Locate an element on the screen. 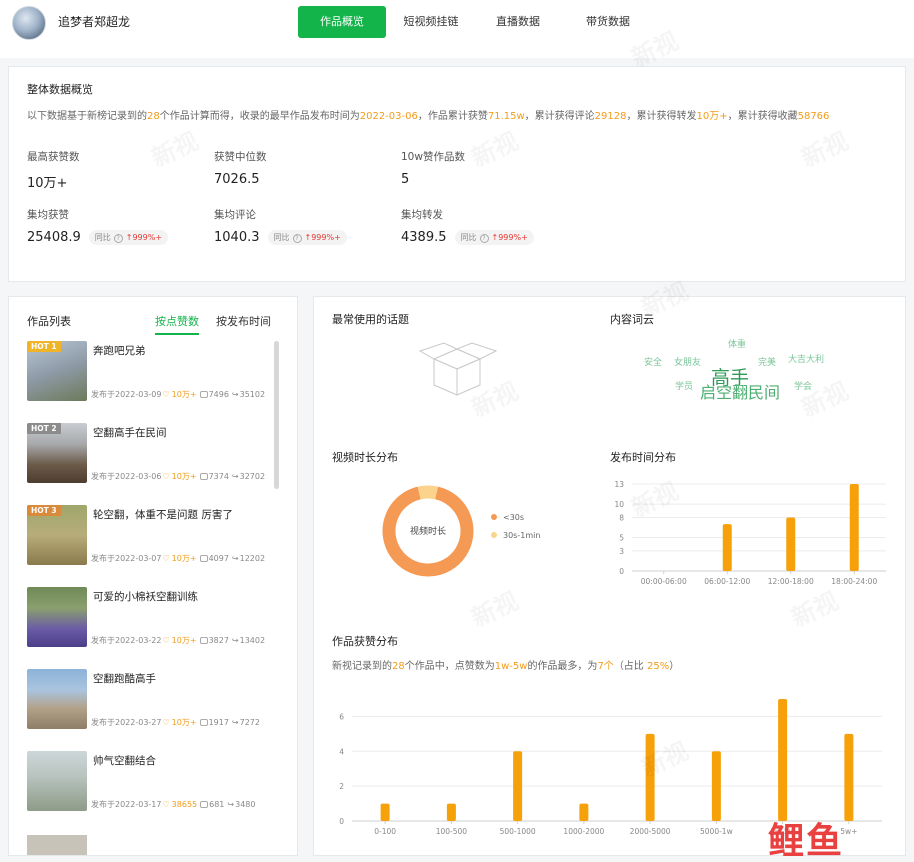  video-stats: 发布于2022-03-06 ♡ 10万+ 7374 ↪ 32702 is located at coordinates (178, 476).